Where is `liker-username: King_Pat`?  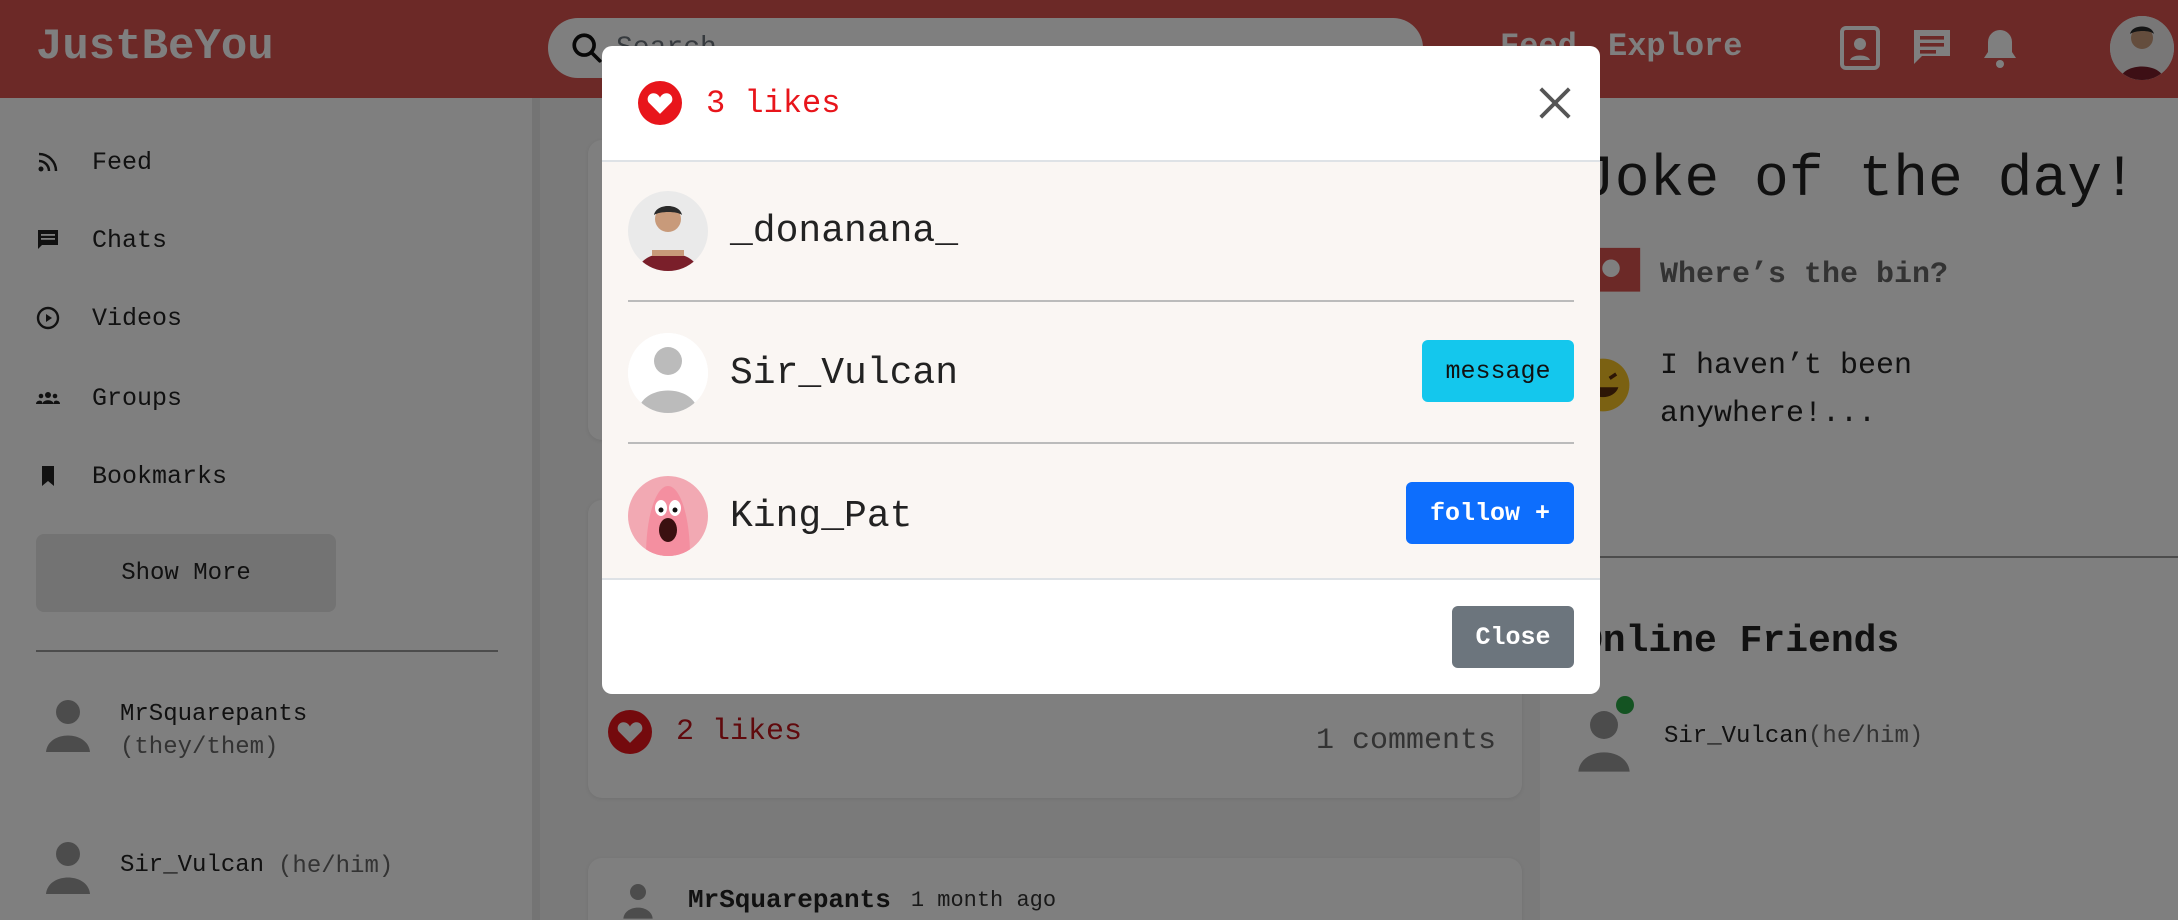
liker-username: King_Pat is located at coordinates (821, 516).